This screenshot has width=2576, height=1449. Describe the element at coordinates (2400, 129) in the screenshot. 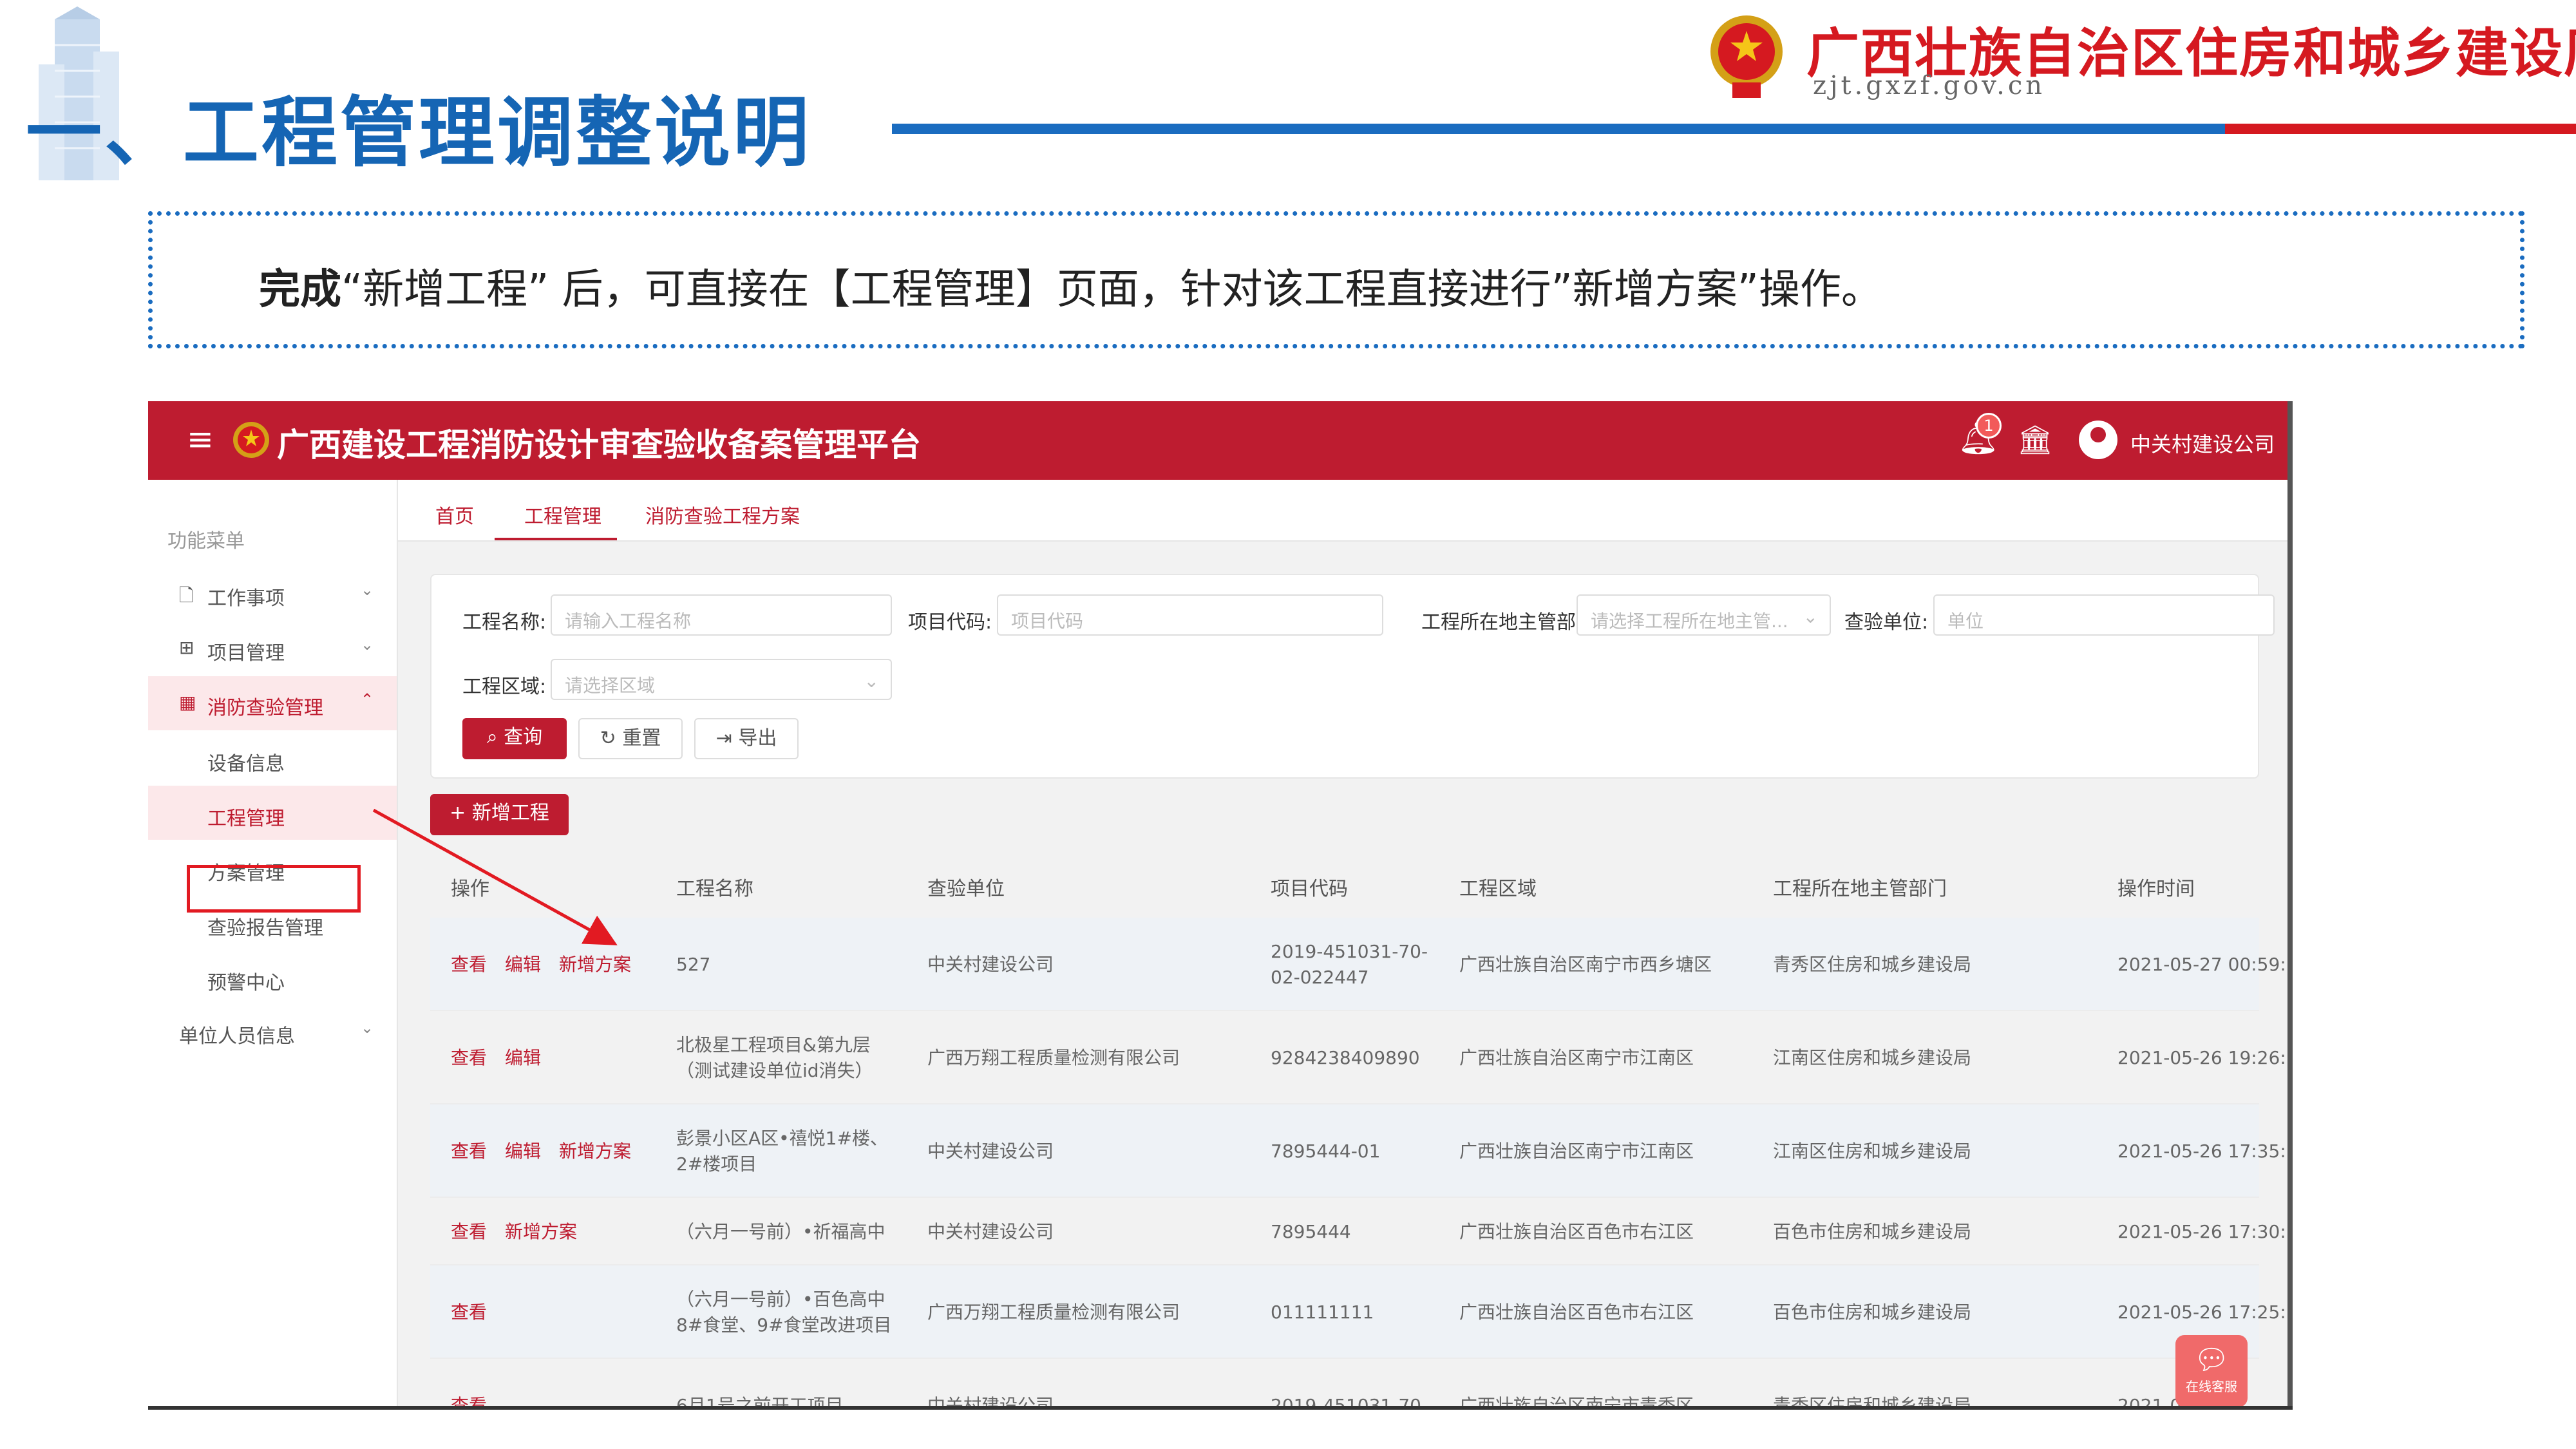

I see `title-divider-red` at that location.